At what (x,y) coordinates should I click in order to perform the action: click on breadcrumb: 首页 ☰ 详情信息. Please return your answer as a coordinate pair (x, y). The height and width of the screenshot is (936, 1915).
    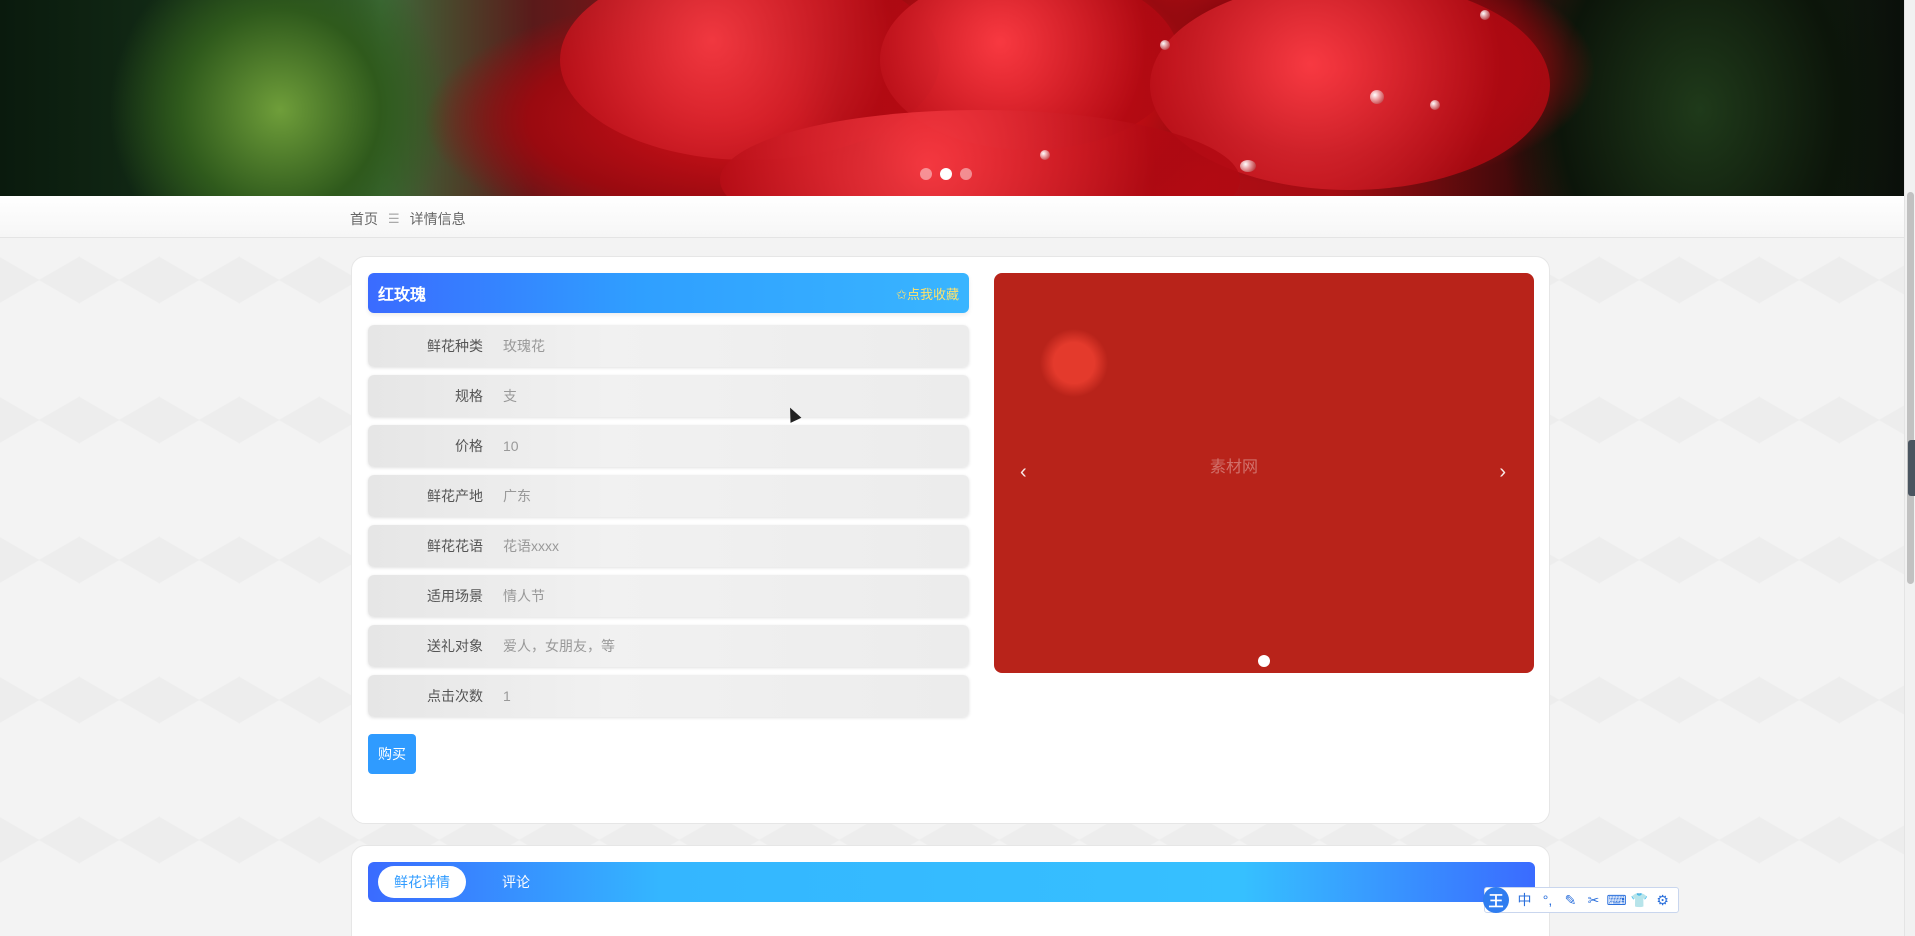
    Looking at the image, I should click on (408, 219).